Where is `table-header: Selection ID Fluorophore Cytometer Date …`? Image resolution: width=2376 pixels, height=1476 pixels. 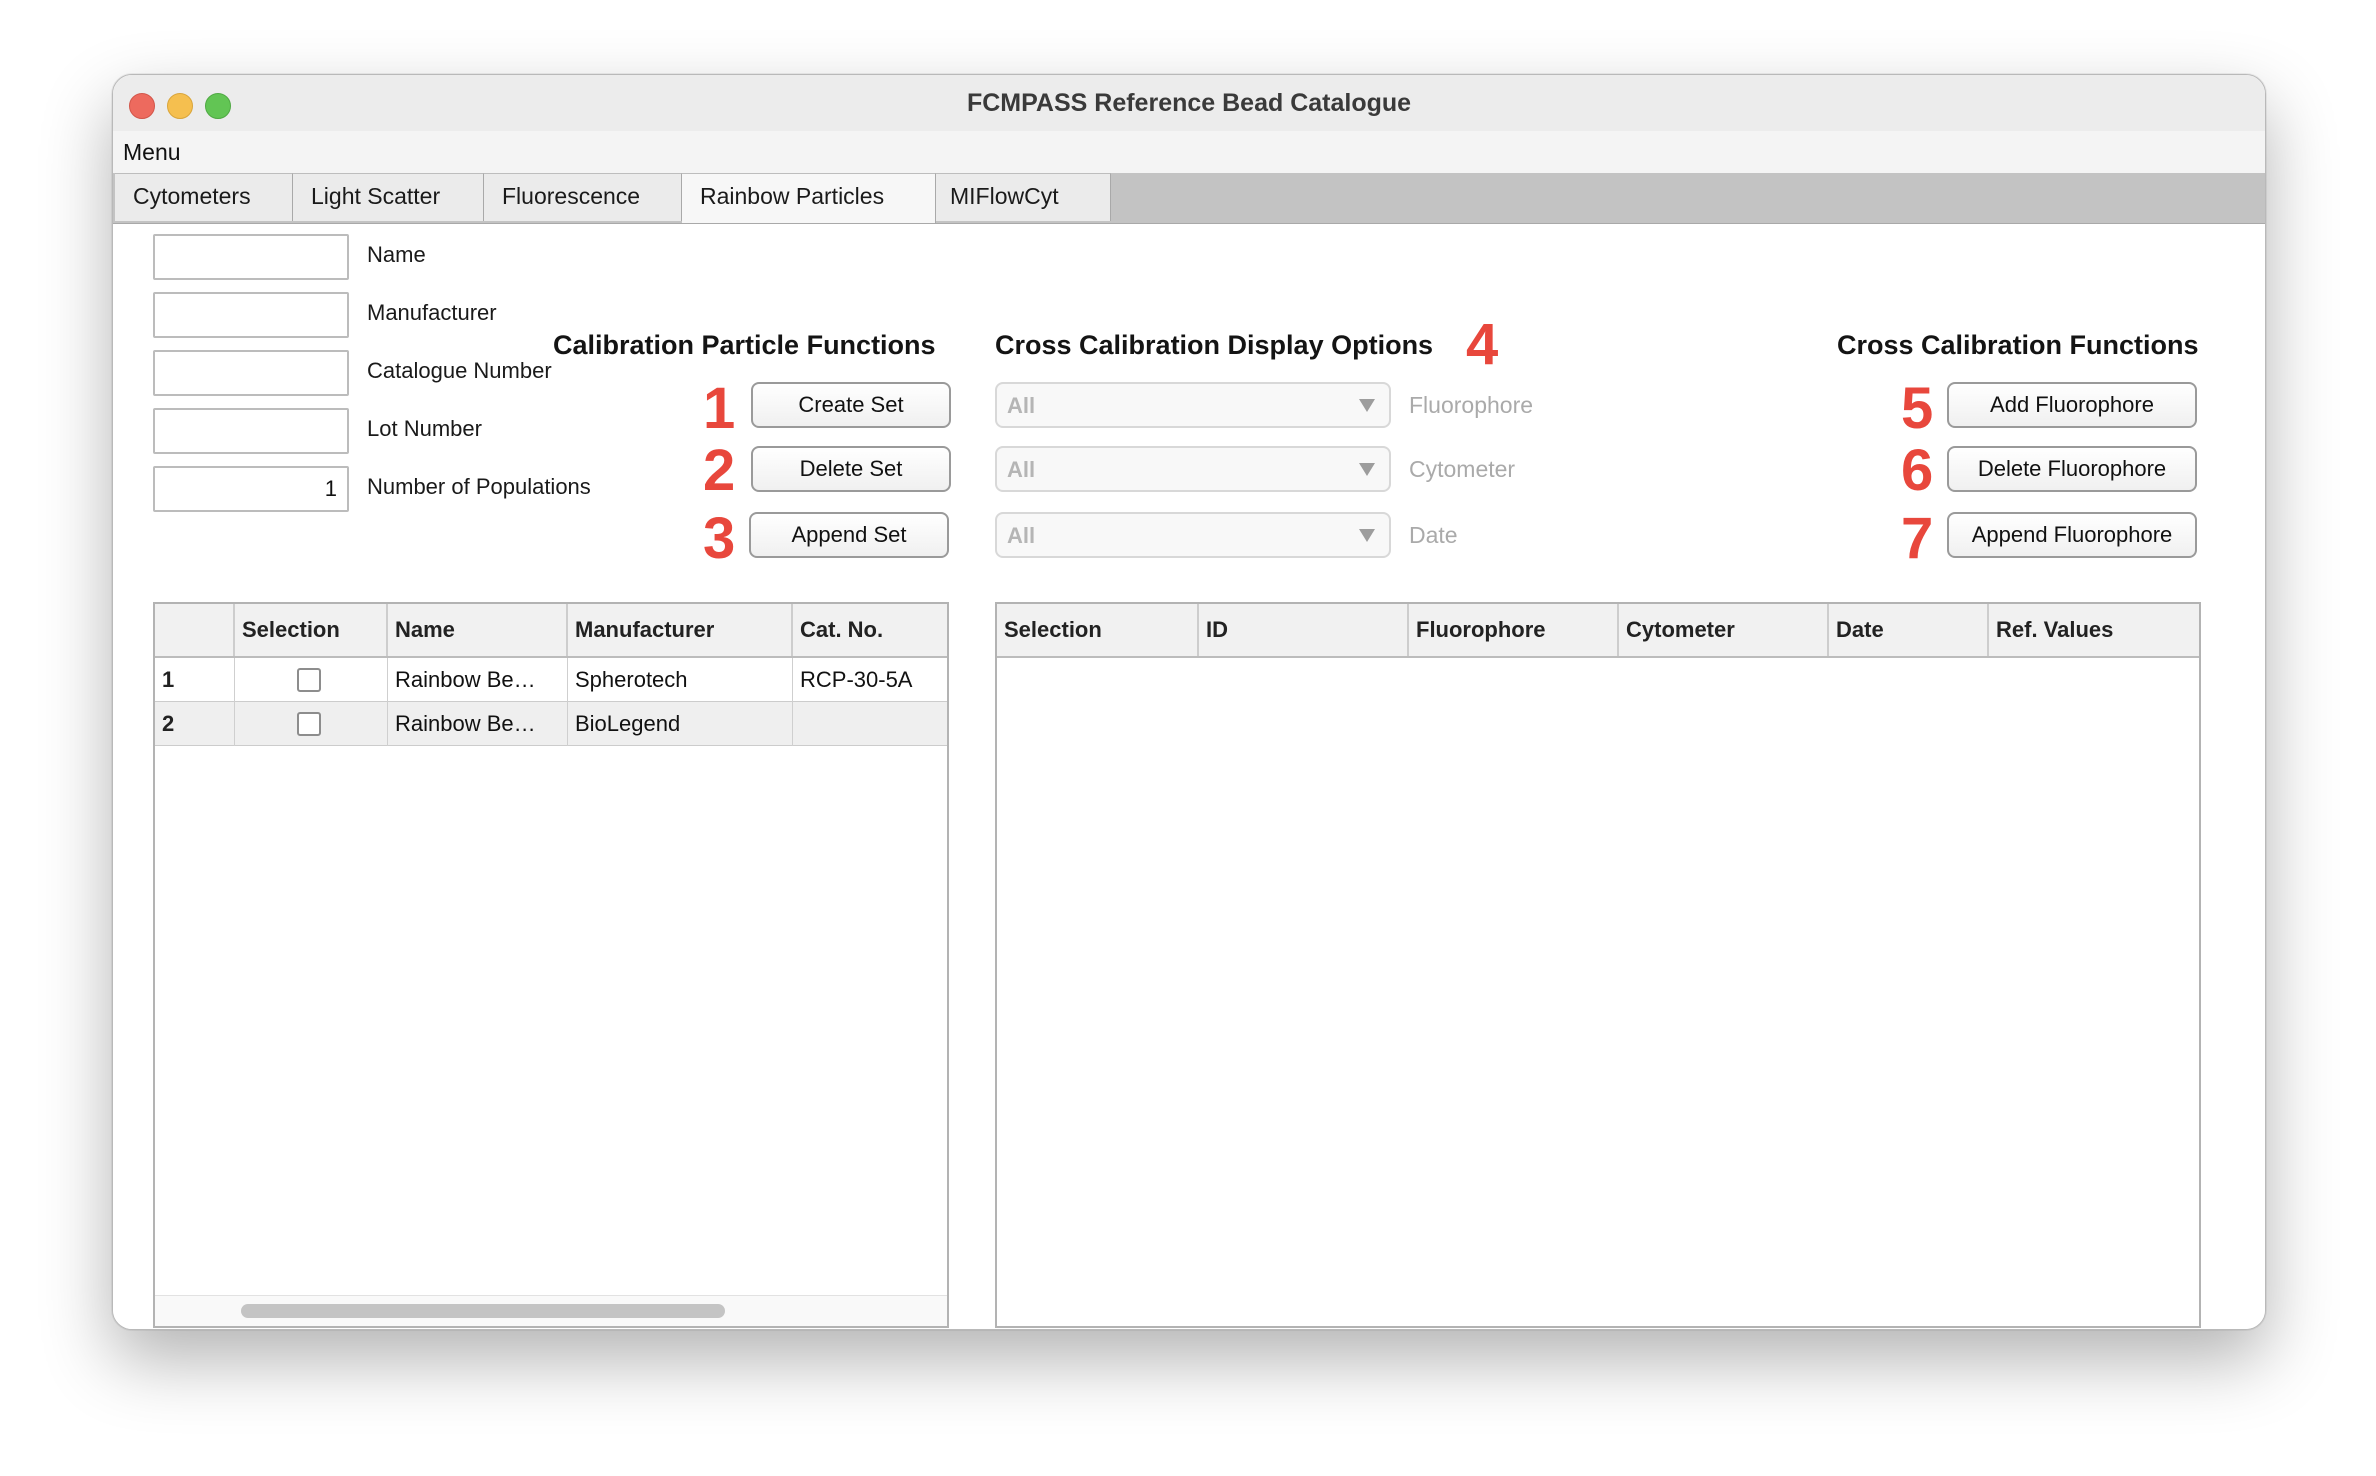 table-header: Selection ID Fluorophore Cytometer Date … is located at coordinates (1598, 631).